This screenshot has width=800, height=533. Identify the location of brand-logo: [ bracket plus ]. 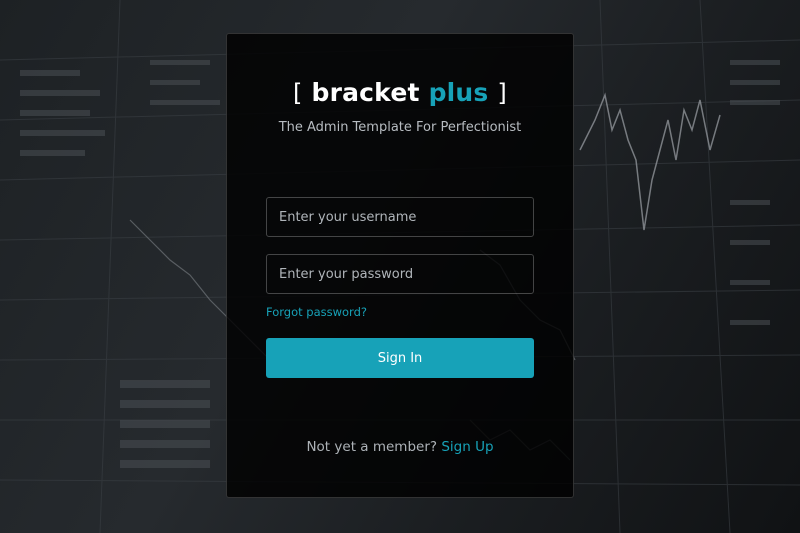
(400, 92).